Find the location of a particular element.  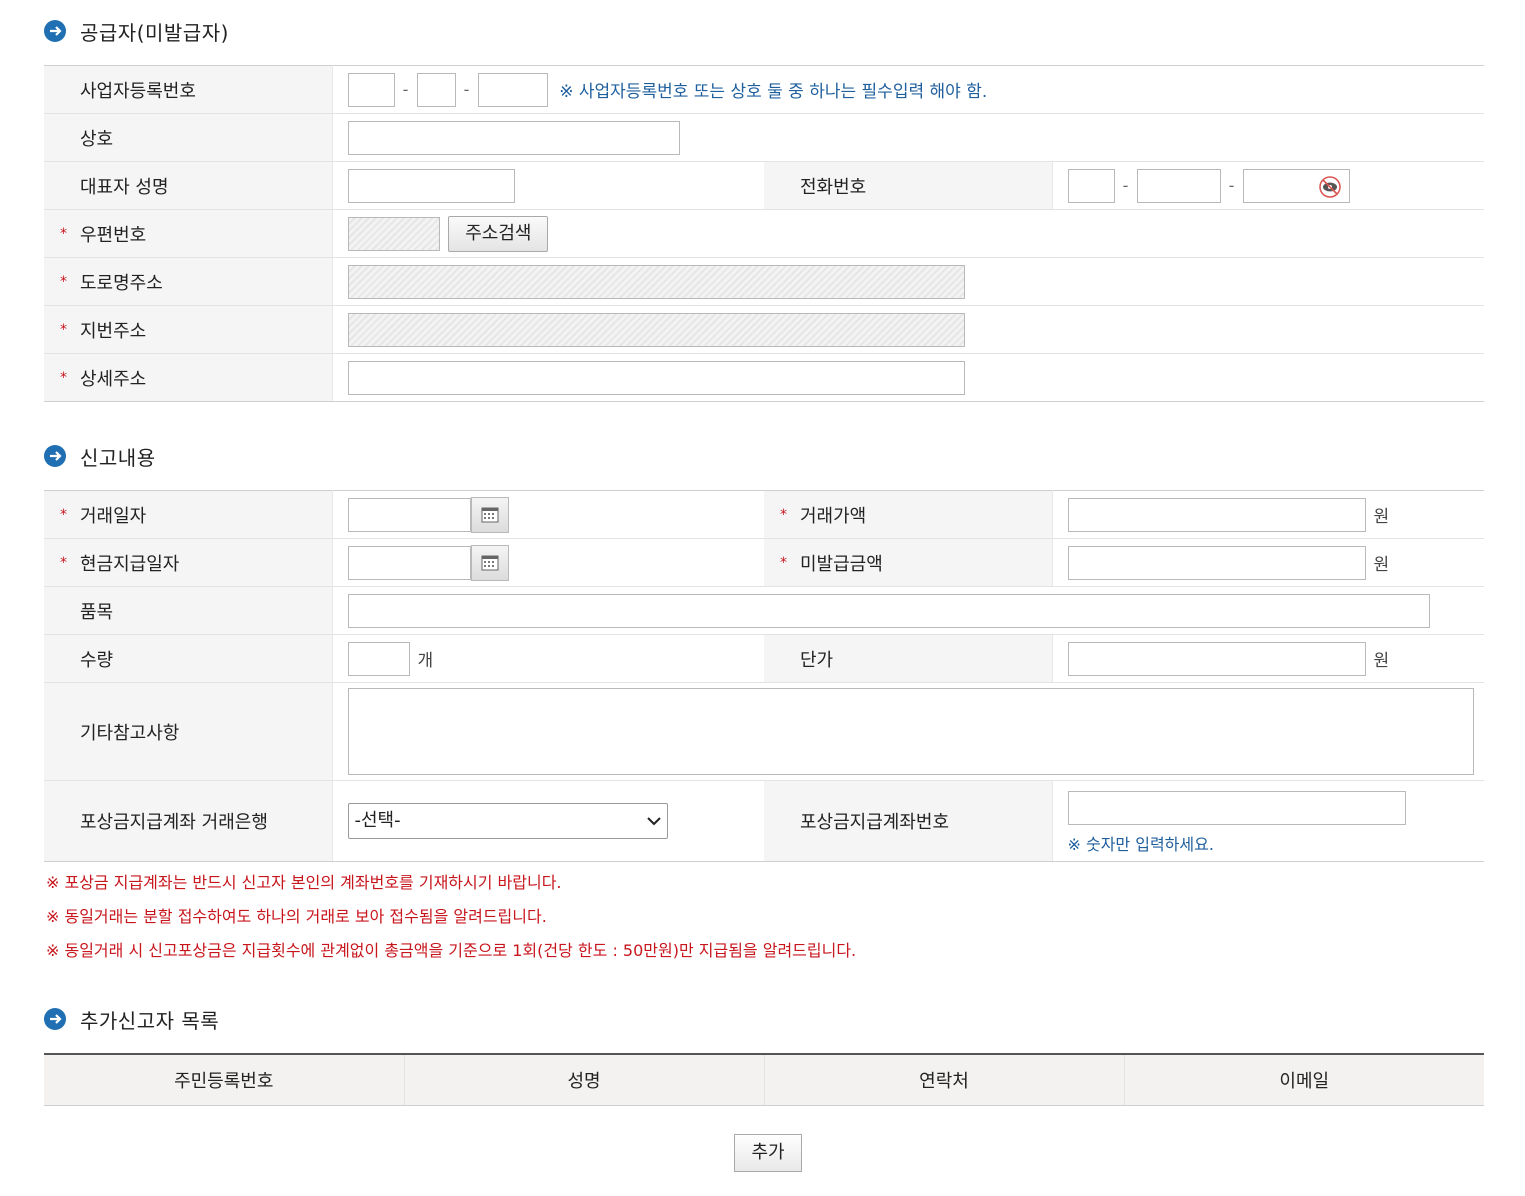

cash-date-label: * 현금지급일자 is located at coordinates (188, 562).